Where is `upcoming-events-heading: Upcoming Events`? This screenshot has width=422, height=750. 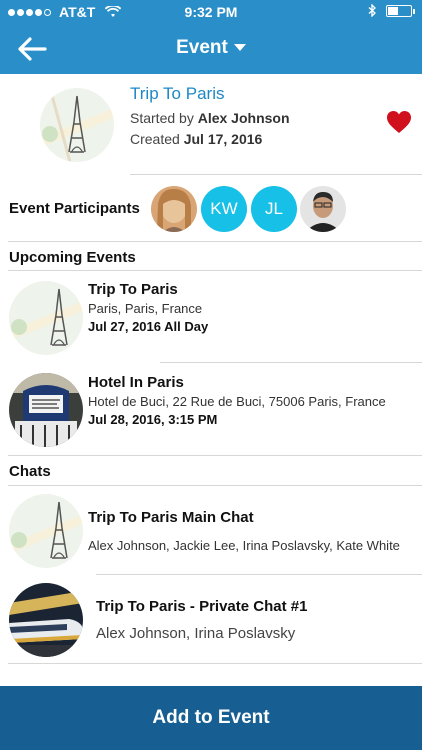
upcoming-events-heading: Upcoming Events is located at coordinates (72, 257).